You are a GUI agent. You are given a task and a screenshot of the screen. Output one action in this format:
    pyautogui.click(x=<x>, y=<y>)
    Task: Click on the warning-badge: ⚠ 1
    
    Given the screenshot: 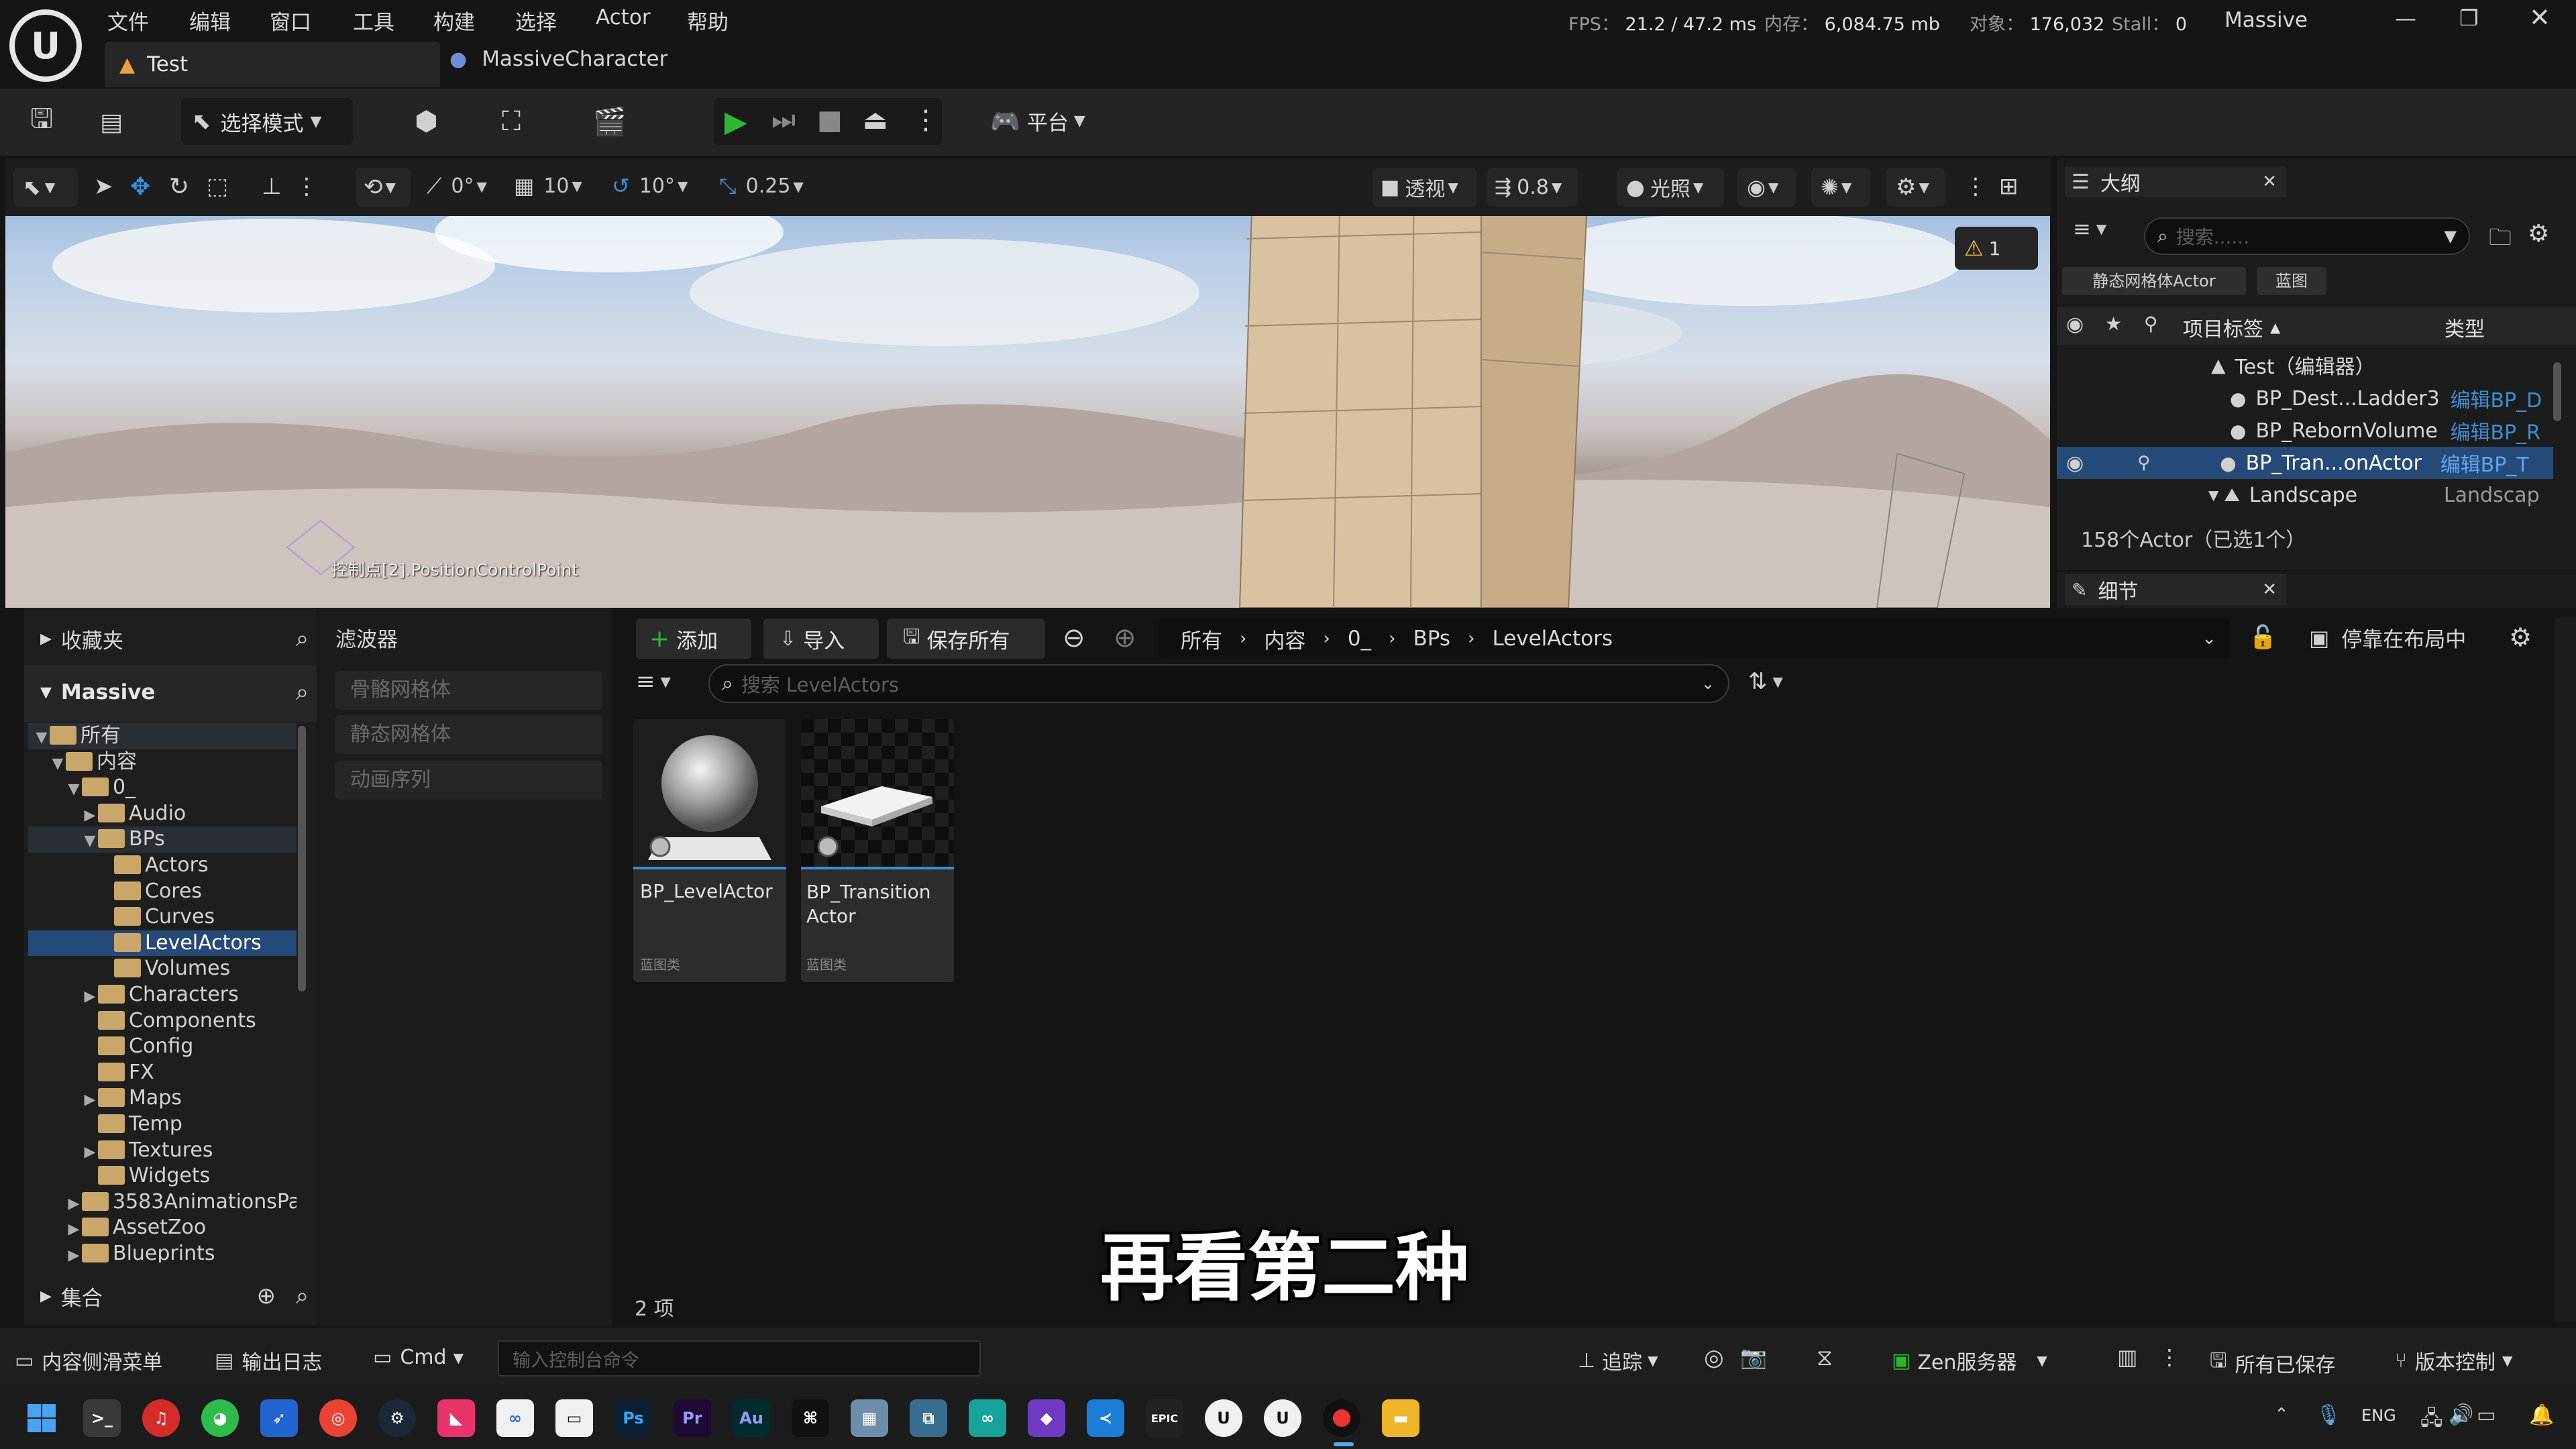 What is the action you would take?
    pyautogui.click(x=1996, y=248)
    